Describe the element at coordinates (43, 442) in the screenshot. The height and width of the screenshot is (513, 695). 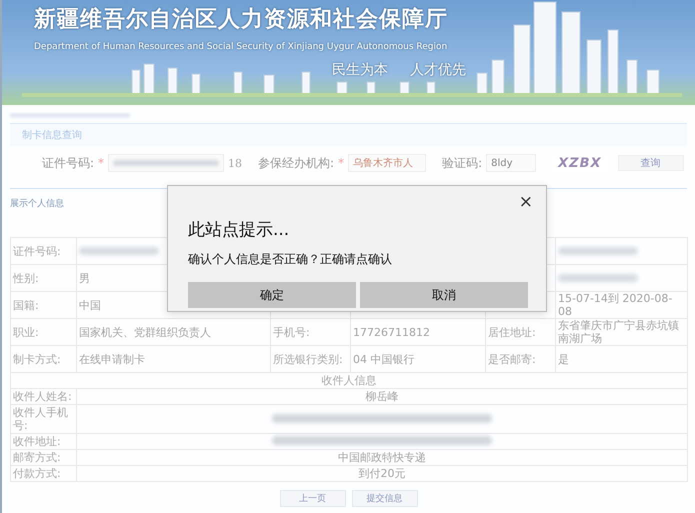
I see `field-label: 收件地址:` at that location.